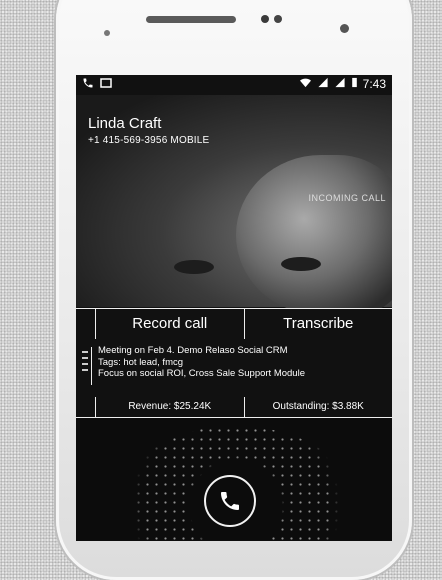  I want to click on crm-stats: Revenue: $25.24K Outstanding: $3.88K, so click(234, 407).